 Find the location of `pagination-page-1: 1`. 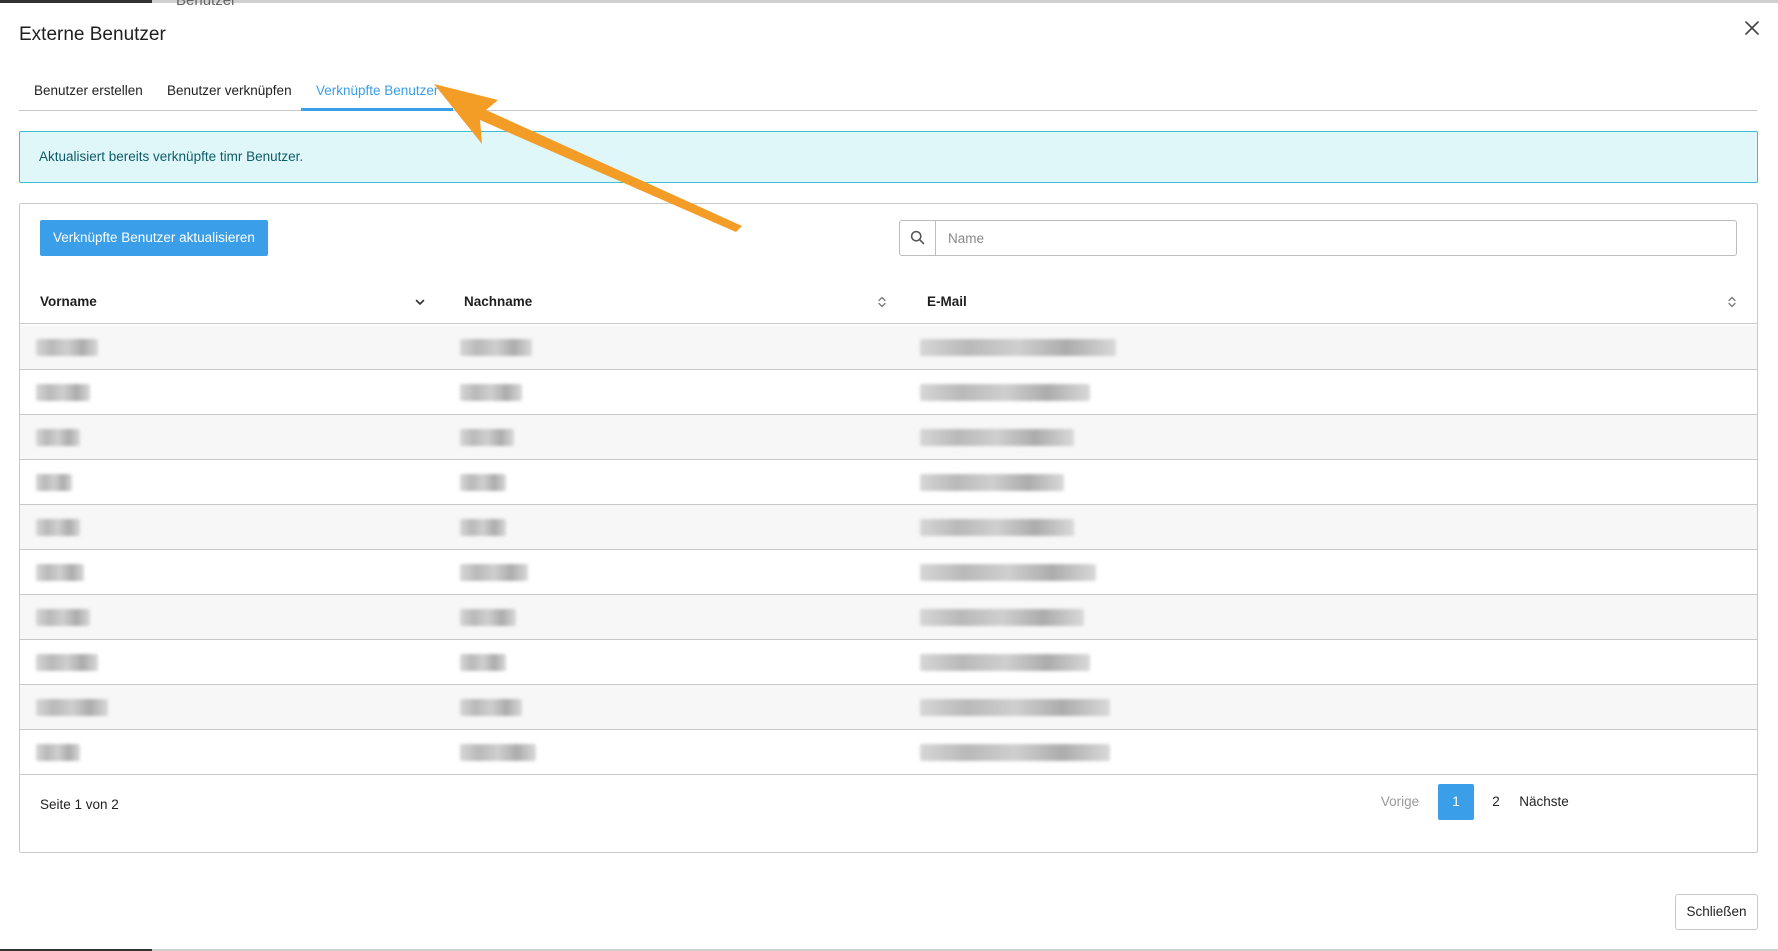

pagination-page-1: 1 is located at coordinates (1456, 802).